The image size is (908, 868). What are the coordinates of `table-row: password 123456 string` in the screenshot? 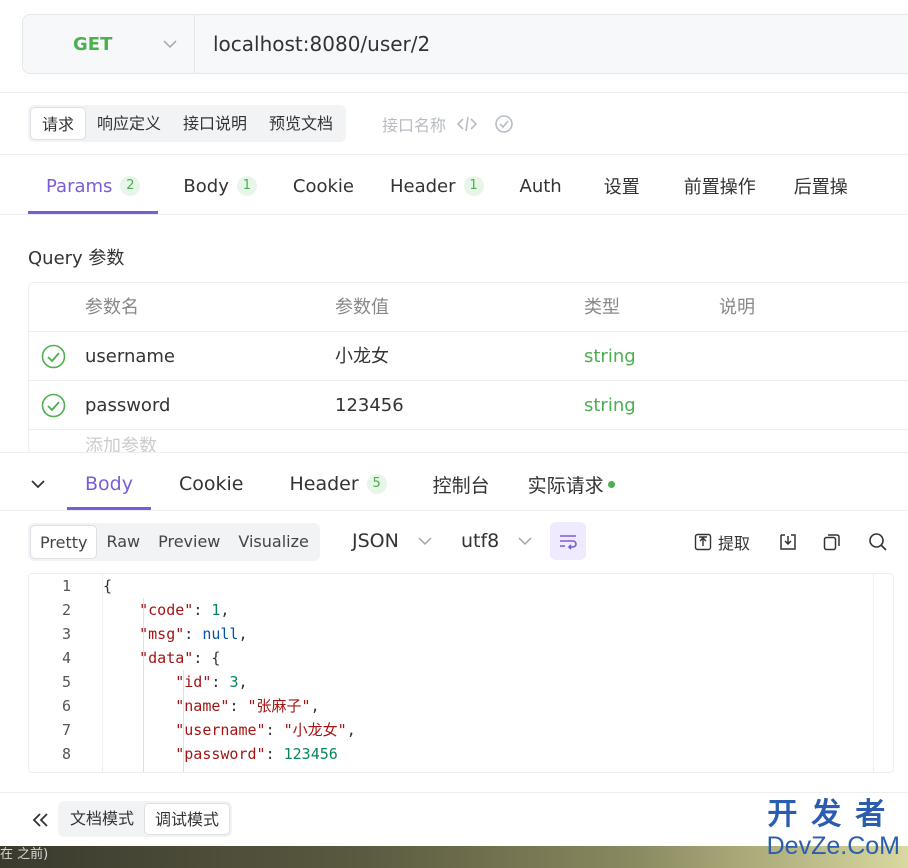 It's located at (468, 405).